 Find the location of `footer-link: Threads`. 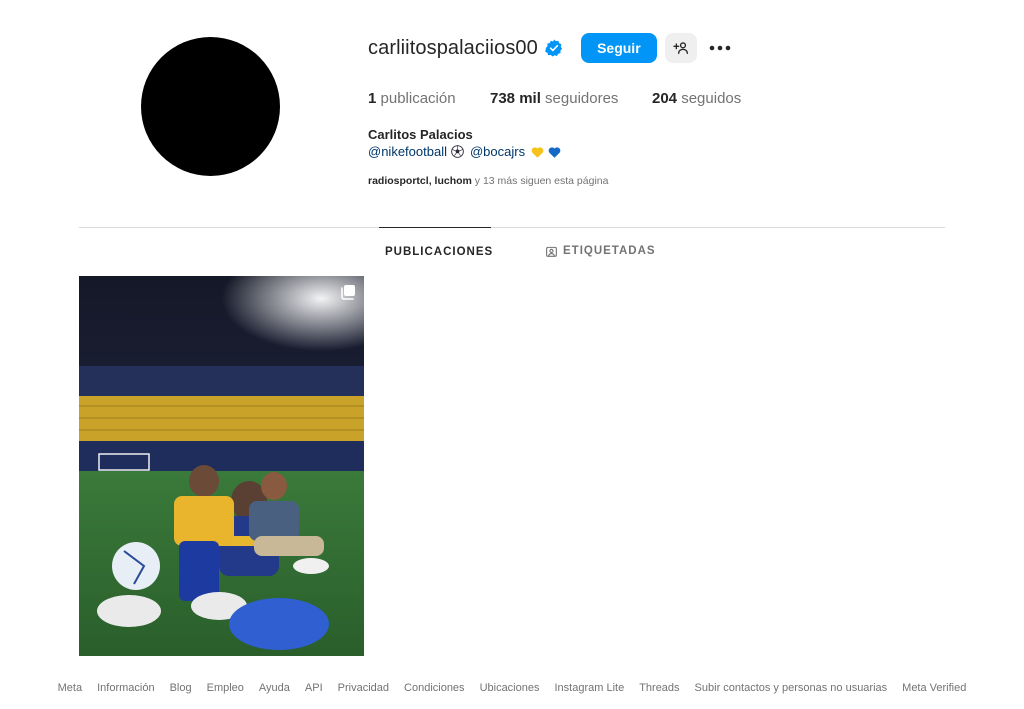

footer-link: Threads is located at coordinates (659, 688).